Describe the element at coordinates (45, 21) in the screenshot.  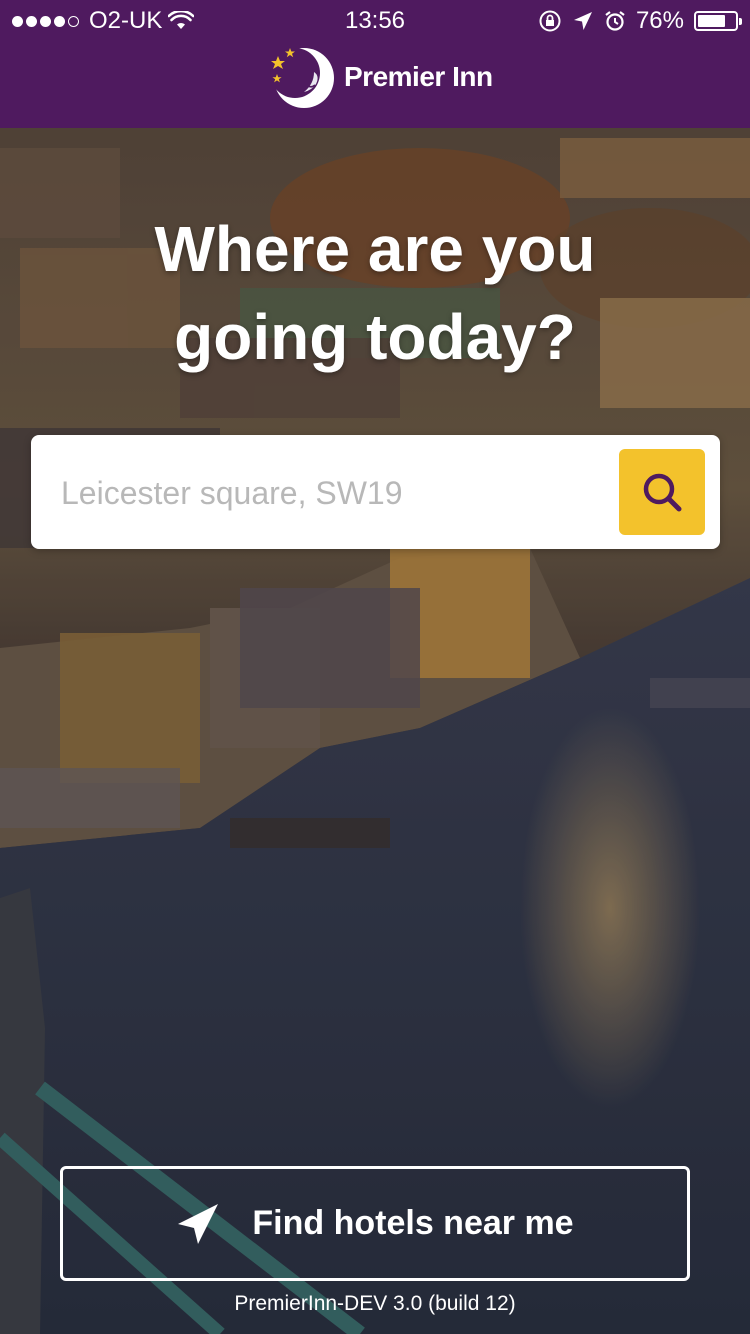
I see `signal-strength-icon` at that location.